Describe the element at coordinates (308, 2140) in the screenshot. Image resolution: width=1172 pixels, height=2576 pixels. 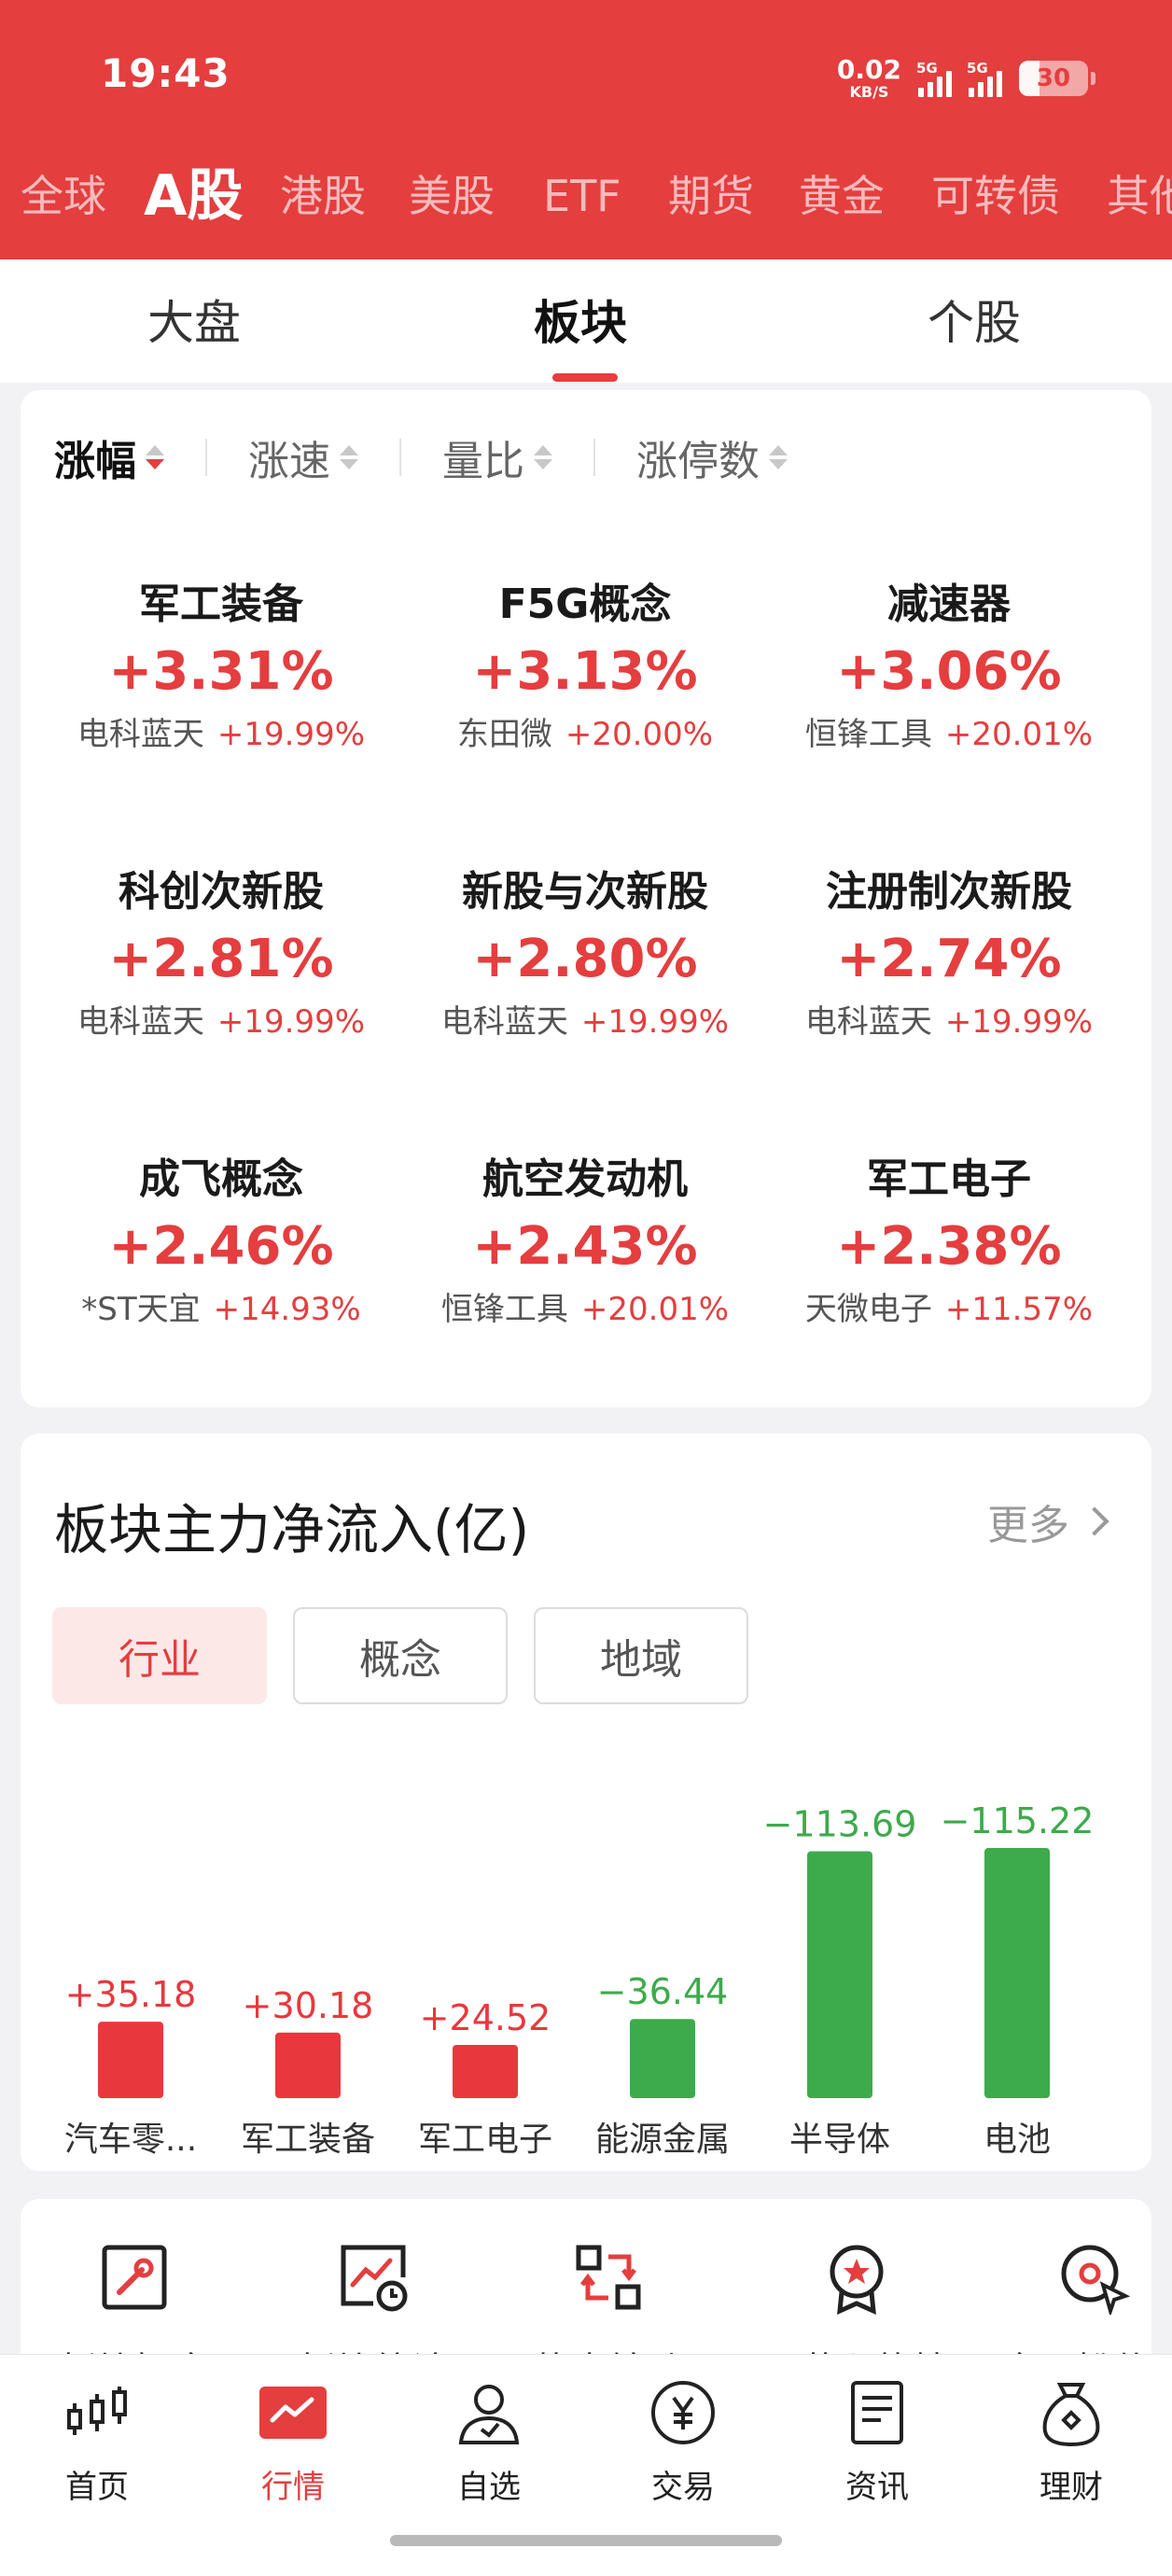
I see `bar-category-label-1: 军工装备` at that location.